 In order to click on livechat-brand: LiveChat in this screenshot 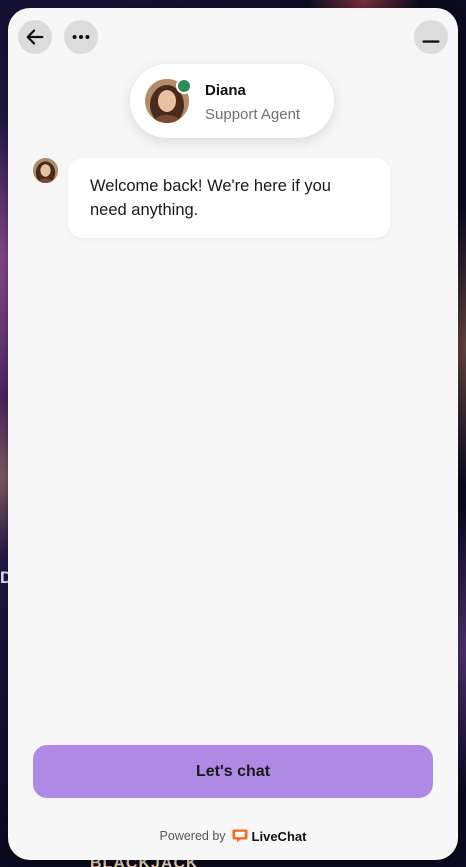, I will do `click(279, 836)`.